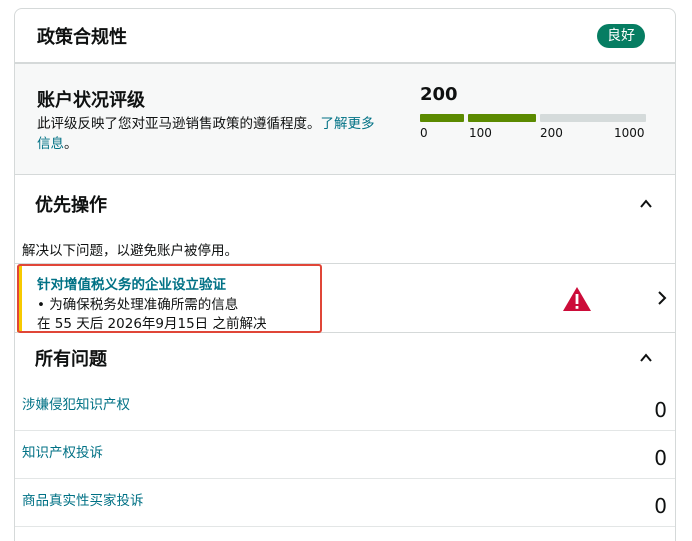  I want to click on warning-icon, so click(577, 299).